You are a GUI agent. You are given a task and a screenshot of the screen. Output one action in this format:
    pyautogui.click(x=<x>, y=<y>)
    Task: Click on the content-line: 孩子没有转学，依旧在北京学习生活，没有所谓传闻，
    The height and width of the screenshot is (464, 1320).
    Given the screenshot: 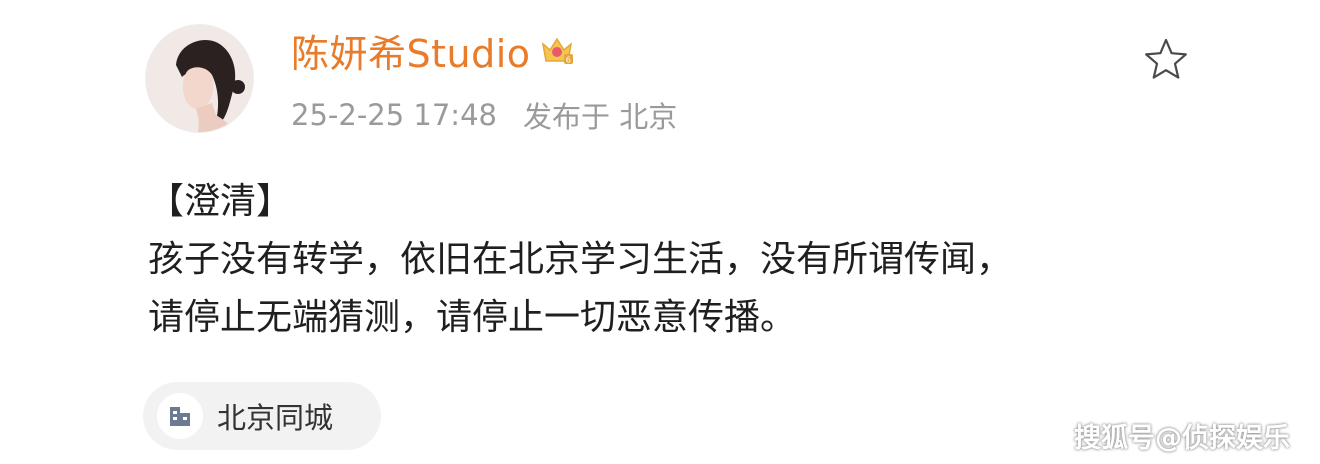 What is the action you would take?
    pyautogui.click(x=580, y=259)
    